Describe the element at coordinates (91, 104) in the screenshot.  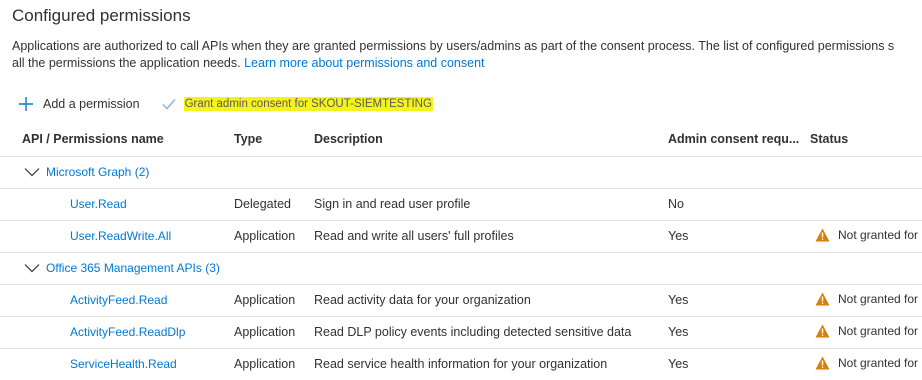
I see `add-permission-label: Add a permission` at that location.